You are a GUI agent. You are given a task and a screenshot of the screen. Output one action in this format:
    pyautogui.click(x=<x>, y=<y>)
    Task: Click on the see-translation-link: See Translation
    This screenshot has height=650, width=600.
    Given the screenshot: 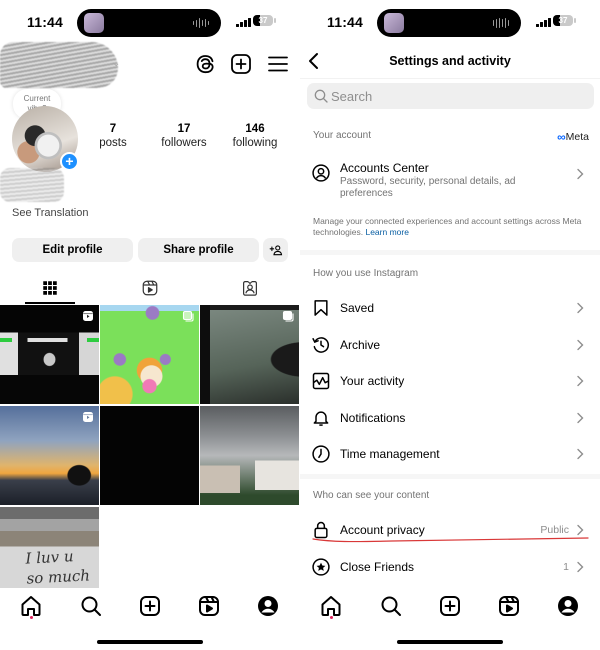 What is the action you would take?
    pyautogui.click(x=50, y=213)
    